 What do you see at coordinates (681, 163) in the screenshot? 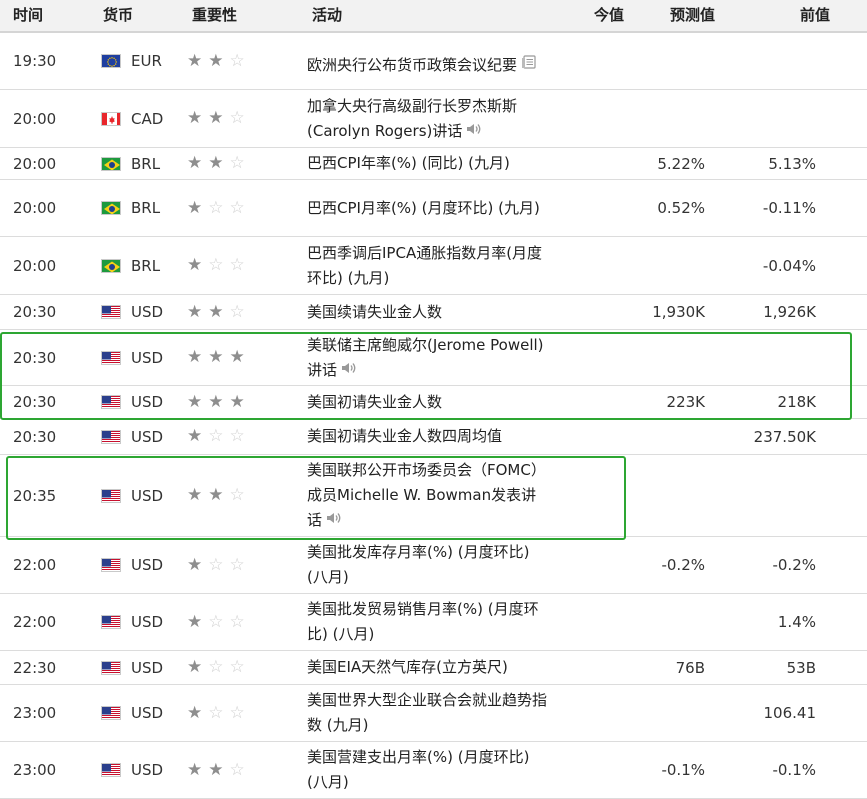
I see `forecast-value: 5.22%` at bounding box center [681, 163].